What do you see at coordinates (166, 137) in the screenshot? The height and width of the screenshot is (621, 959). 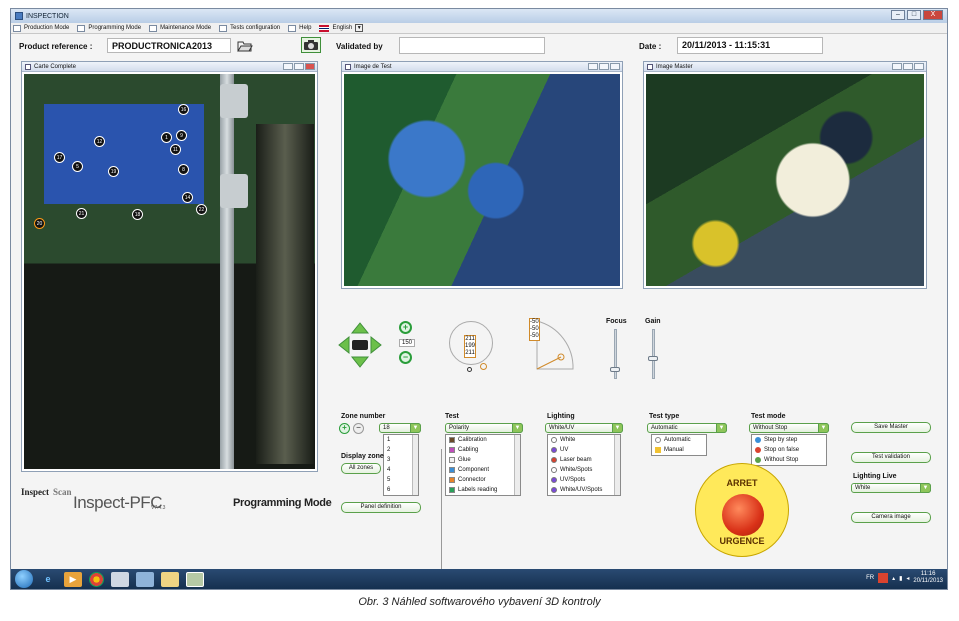 I see `zone-marker: 1` at bounding box center [166, 137].